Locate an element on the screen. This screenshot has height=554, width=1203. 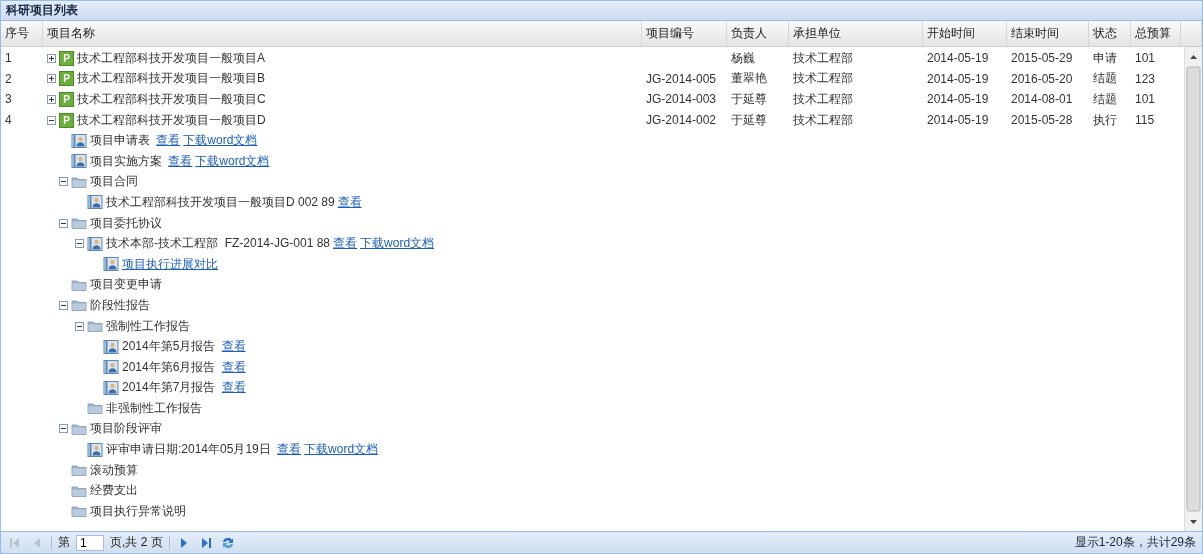
column-header: 项目编号 is located at coordinates (684, 33).